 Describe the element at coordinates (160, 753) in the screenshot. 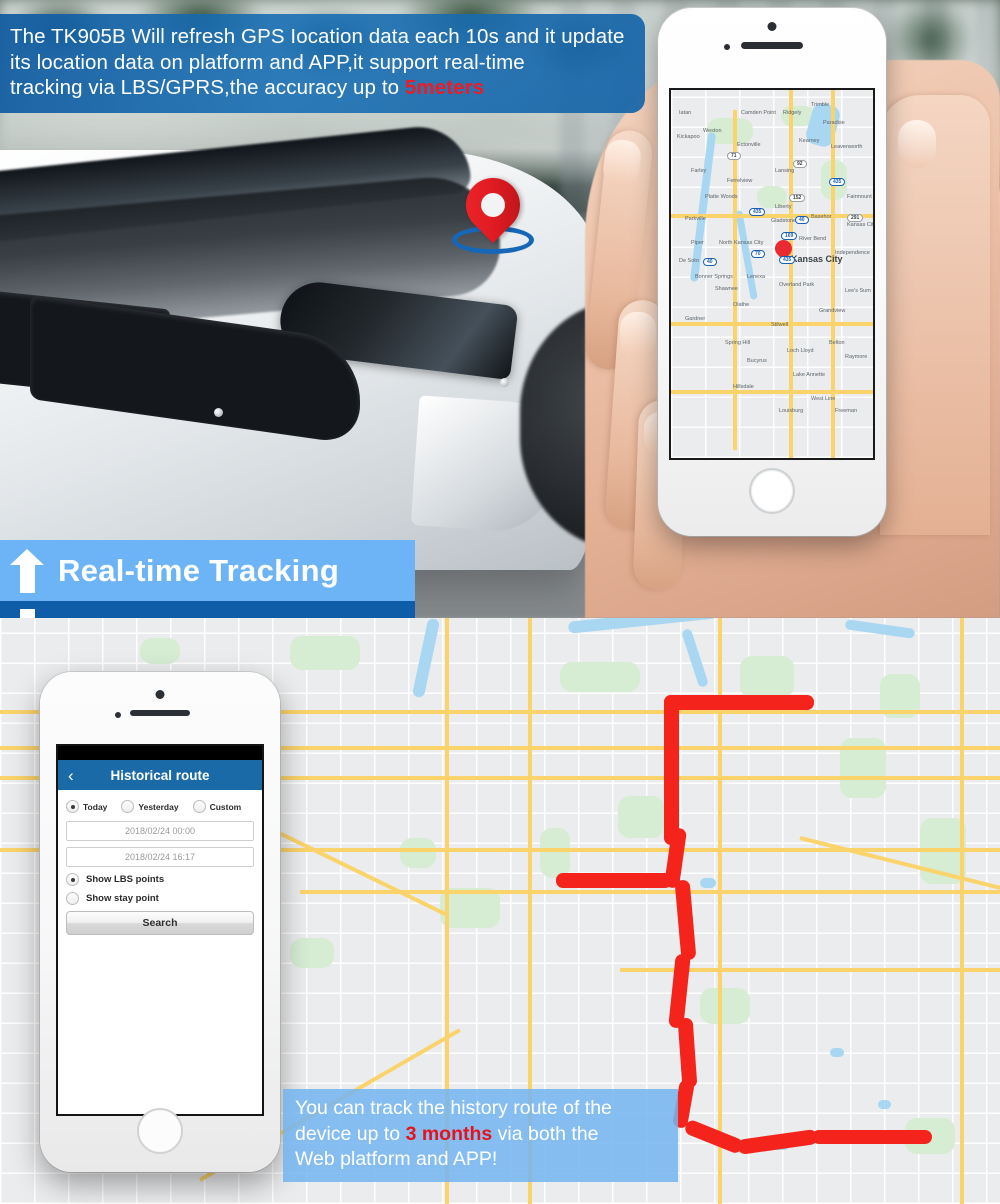

I see `status-bar` at that location.